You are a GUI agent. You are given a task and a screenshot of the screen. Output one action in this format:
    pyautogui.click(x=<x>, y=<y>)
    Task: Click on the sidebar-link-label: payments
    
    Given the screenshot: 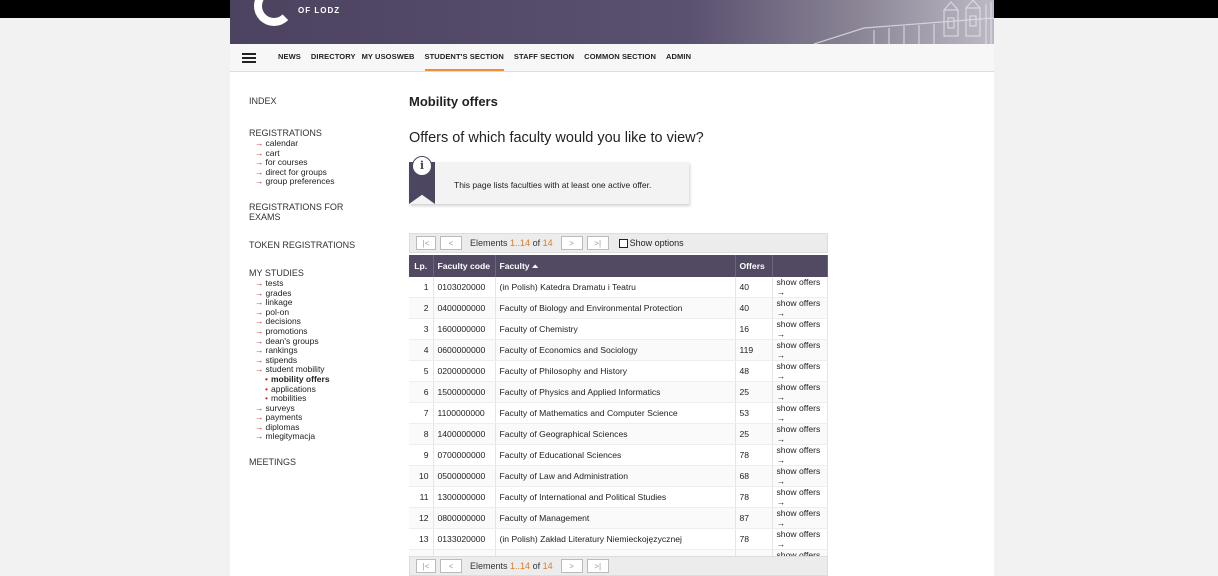 What is the action you would take?
    pyautogui.click(x=284, y=417)
    